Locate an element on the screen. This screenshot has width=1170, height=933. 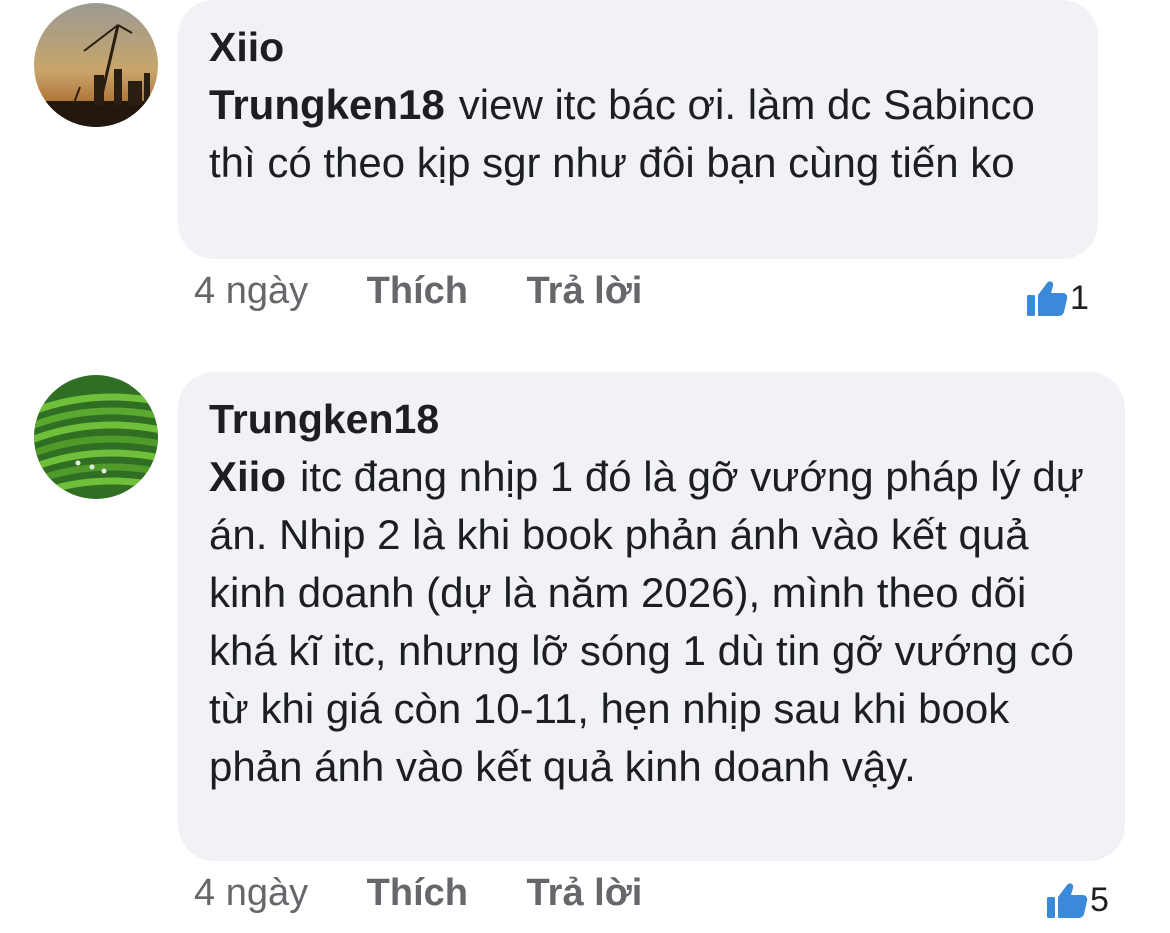
mention-link: Xiio is located at coordinates (247, 476).